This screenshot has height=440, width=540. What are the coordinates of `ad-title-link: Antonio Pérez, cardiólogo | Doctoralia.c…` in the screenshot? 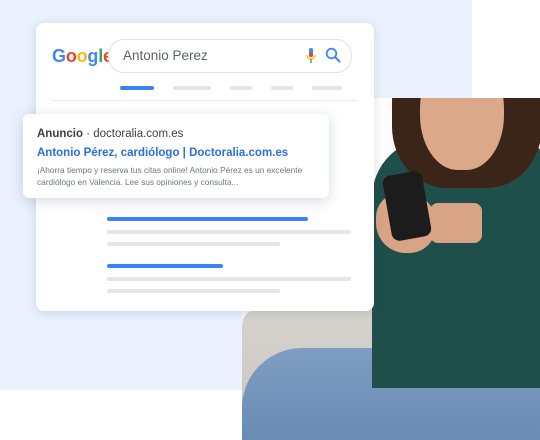 It's located at (162, 153).